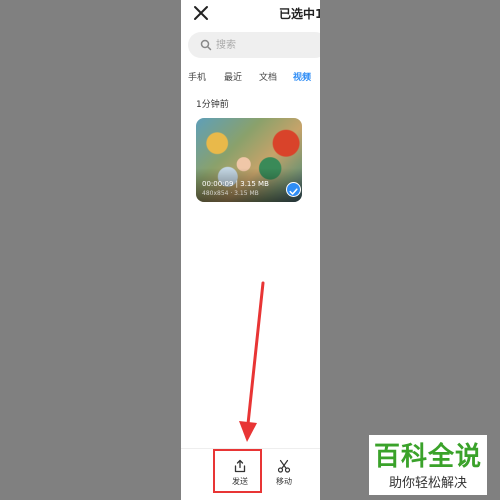  I want to click on watermark-logo: 百科全说 助你轻松解决, so click(428, 465).